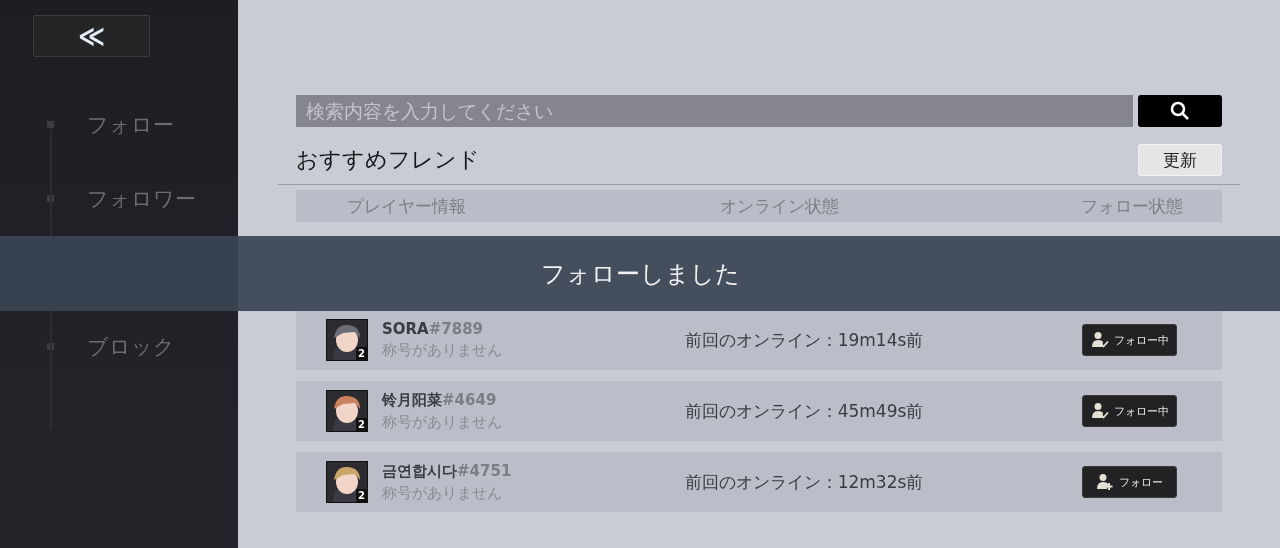 The height and width of the screenshot is (548, 1280). What do you see at coordinates (804, 411) in the screenshot?
I see `online-status: 前回のオンライン：45m49s前` at bounding box center [804, 411].